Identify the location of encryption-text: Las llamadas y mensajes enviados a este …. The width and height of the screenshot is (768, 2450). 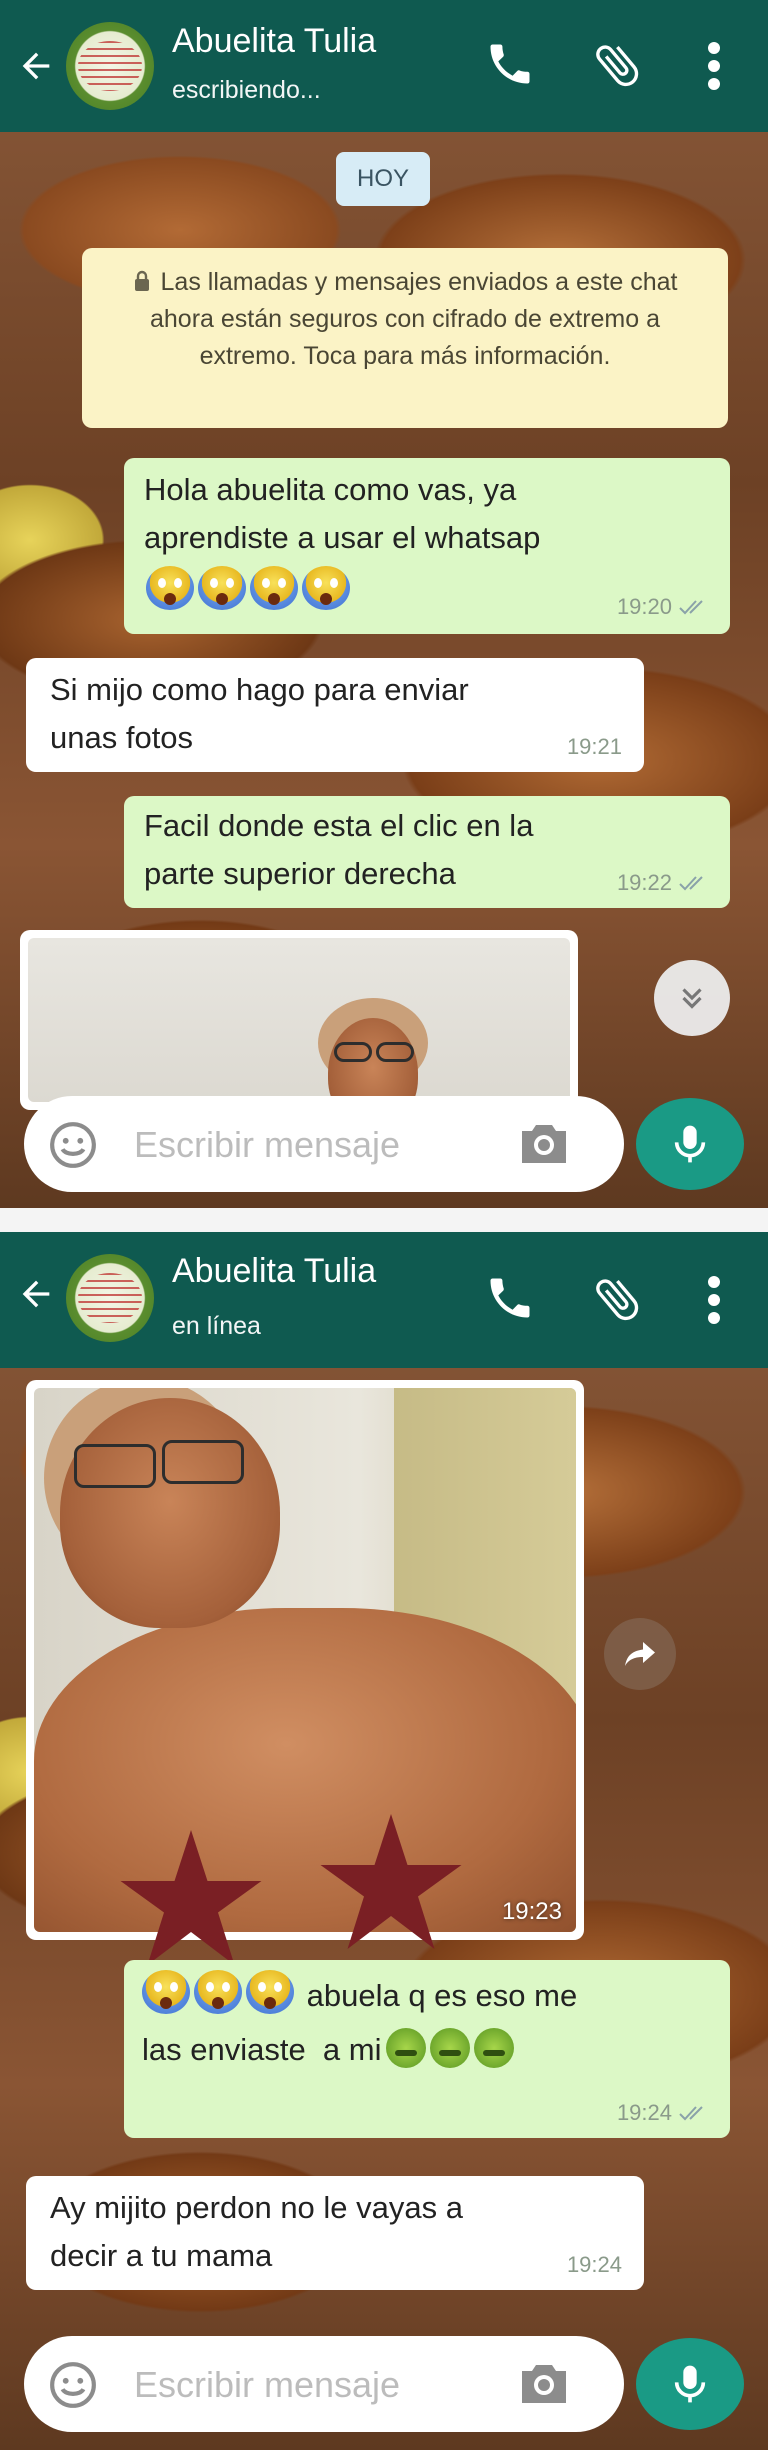
(413, 319).